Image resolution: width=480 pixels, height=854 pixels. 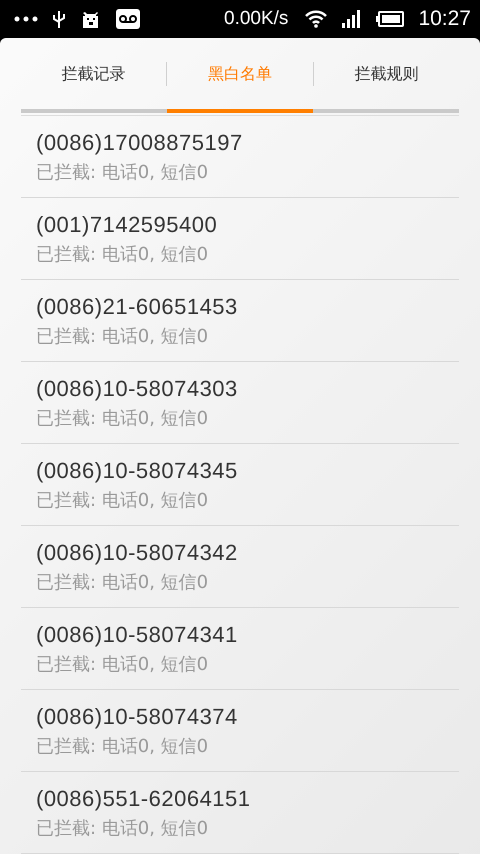 I want to click on list-item: (001)7142595400 已拦截: 电话0, 短信0, so click(x=240, y=239).